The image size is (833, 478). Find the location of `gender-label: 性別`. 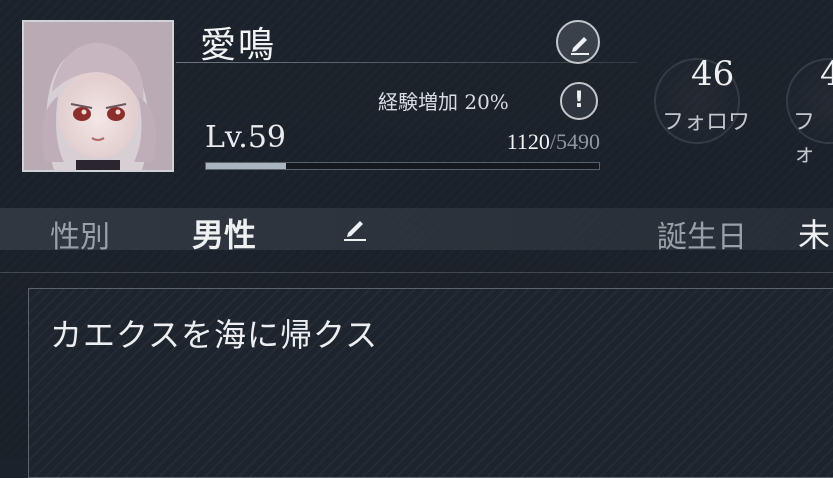

gender-label: 性別 is located at coordinates (80, 237).